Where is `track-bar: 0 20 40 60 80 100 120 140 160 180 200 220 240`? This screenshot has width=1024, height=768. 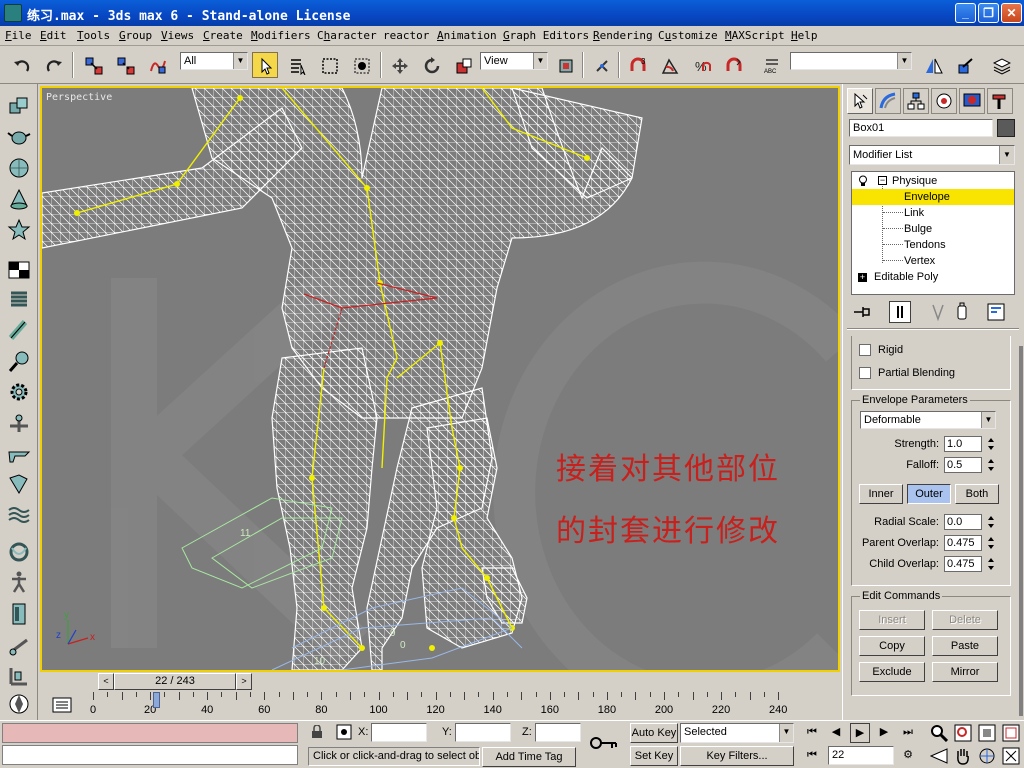
track-bar: 0 20 40 60 80 100 120 140 160 180 200 220 240 is located at coordinates (460, 705).